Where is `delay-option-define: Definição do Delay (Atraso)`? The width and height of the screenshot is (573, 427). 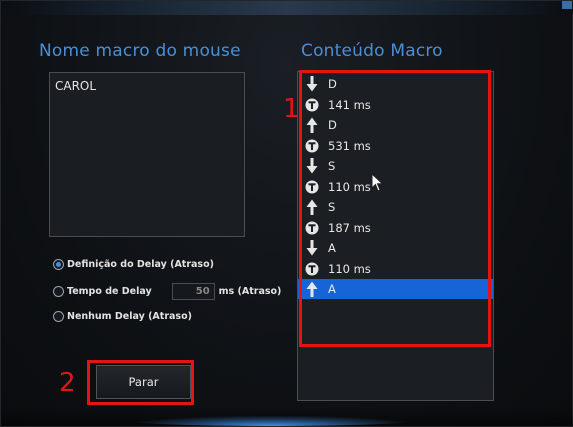
delay-option-define: Definição do Delay (Atraso) is located at coordinates (133, 264).